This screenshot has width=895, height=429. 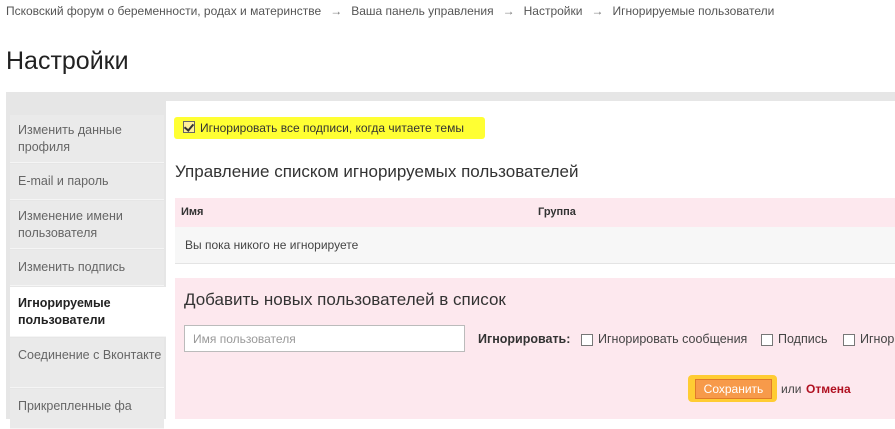 What do you see at coordinates (422, 11) in the screenshot?
I see `breadcrumb-item-control-panel: Ваша панель управления` at bounding box center [422, 11].